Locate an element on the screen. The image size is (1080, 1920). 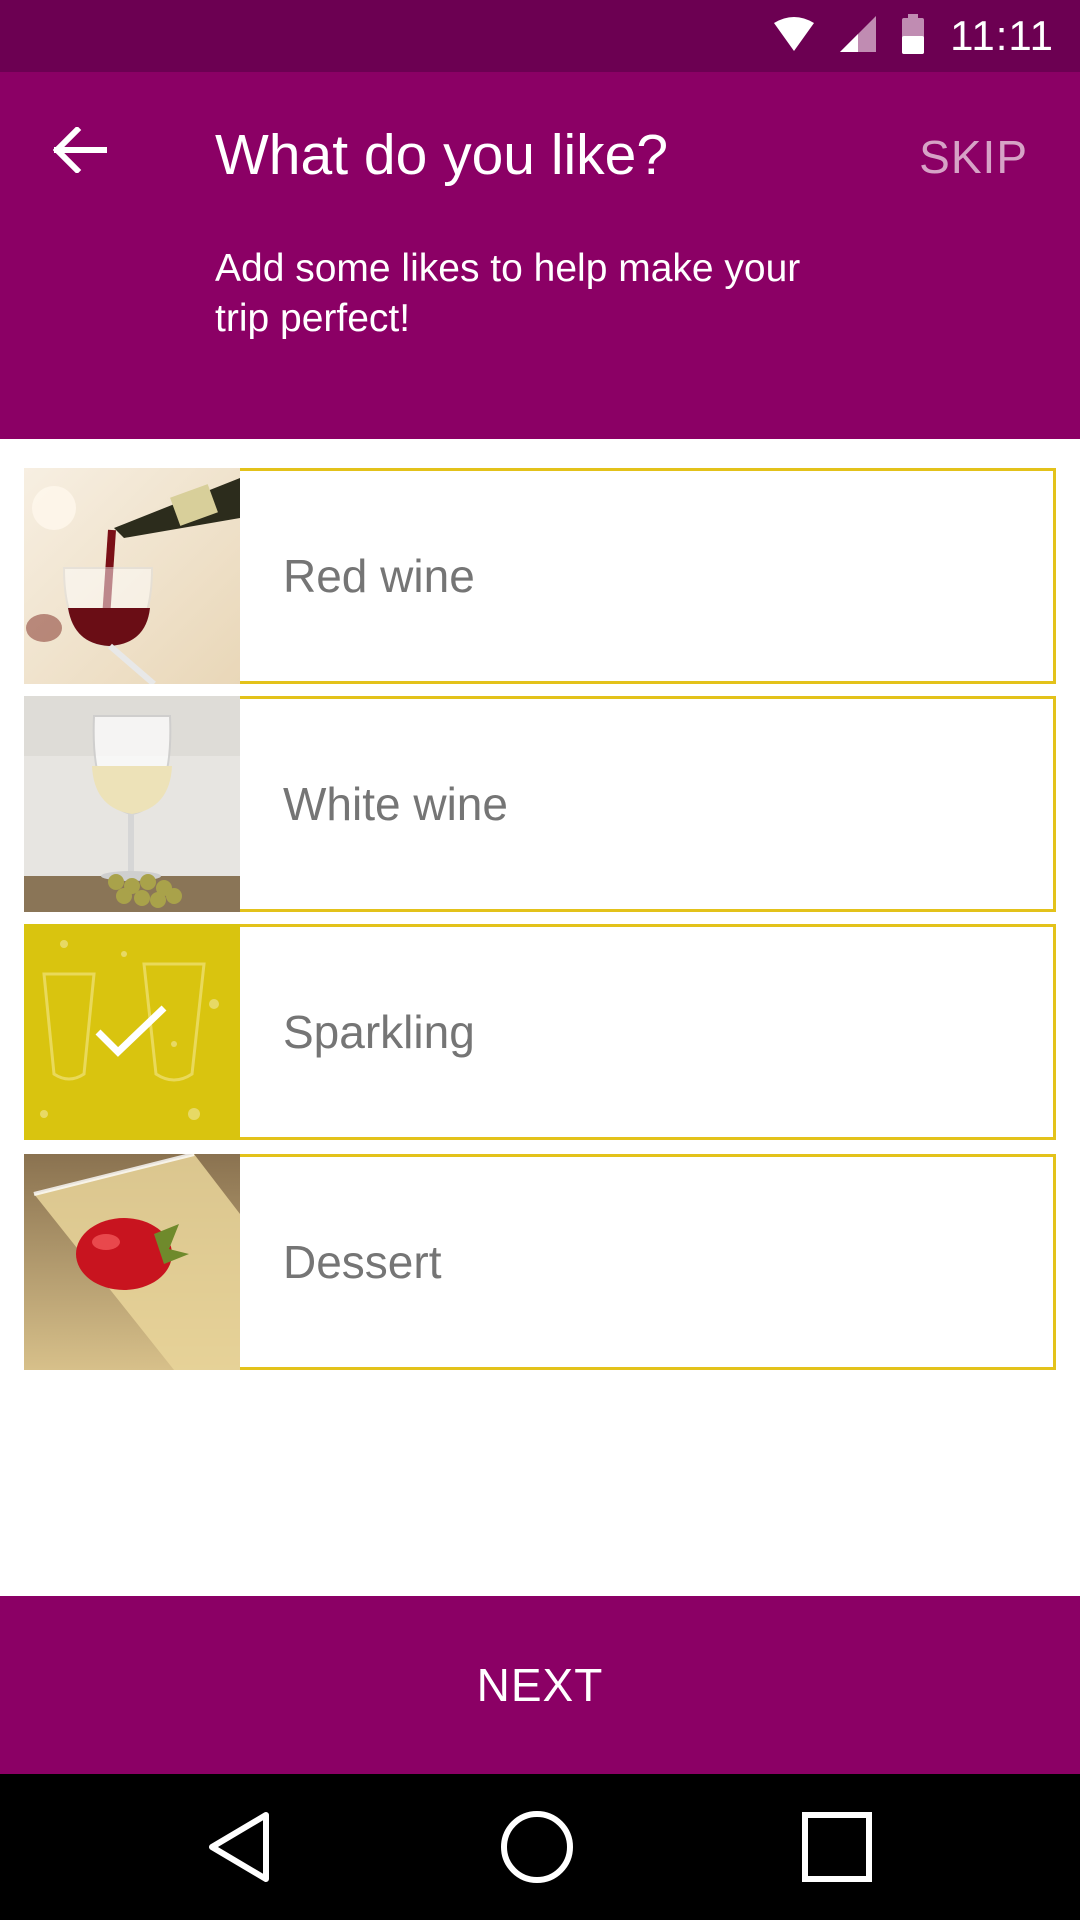
dessert-image is located at coordinates (132, 1262).